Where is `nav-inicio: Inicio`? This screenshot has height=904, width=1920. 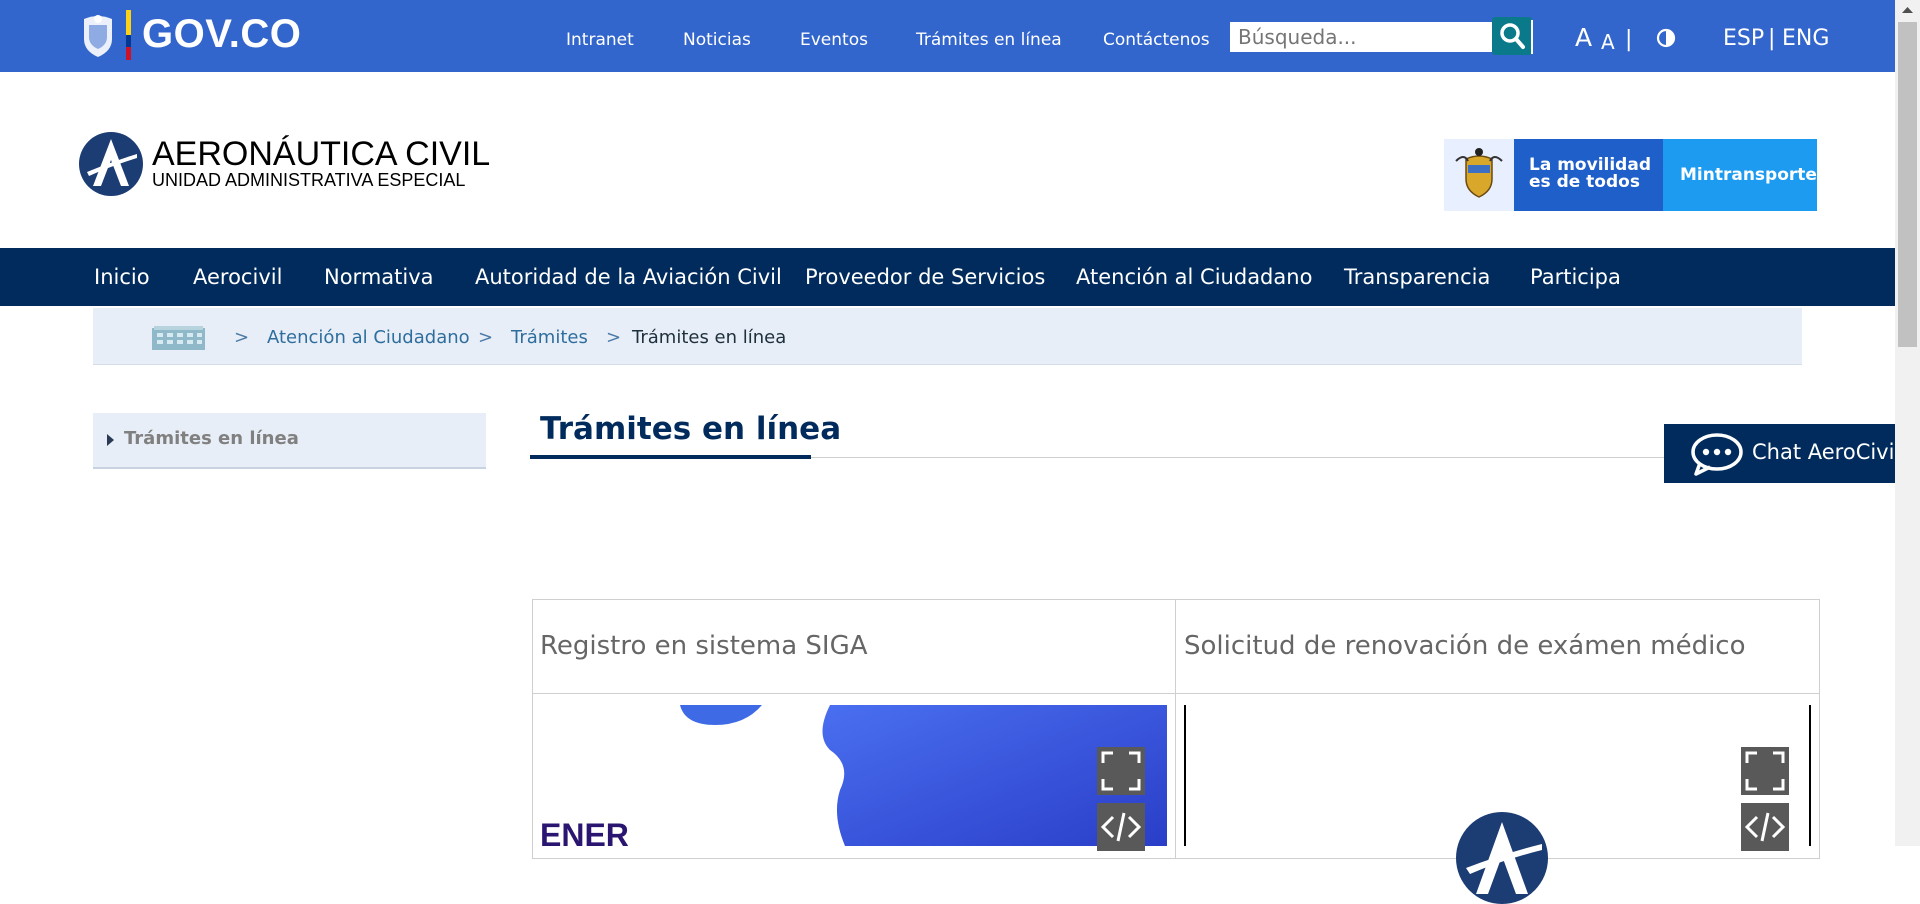
nav-inicio: Inicio is located at coordinates (122, 277).